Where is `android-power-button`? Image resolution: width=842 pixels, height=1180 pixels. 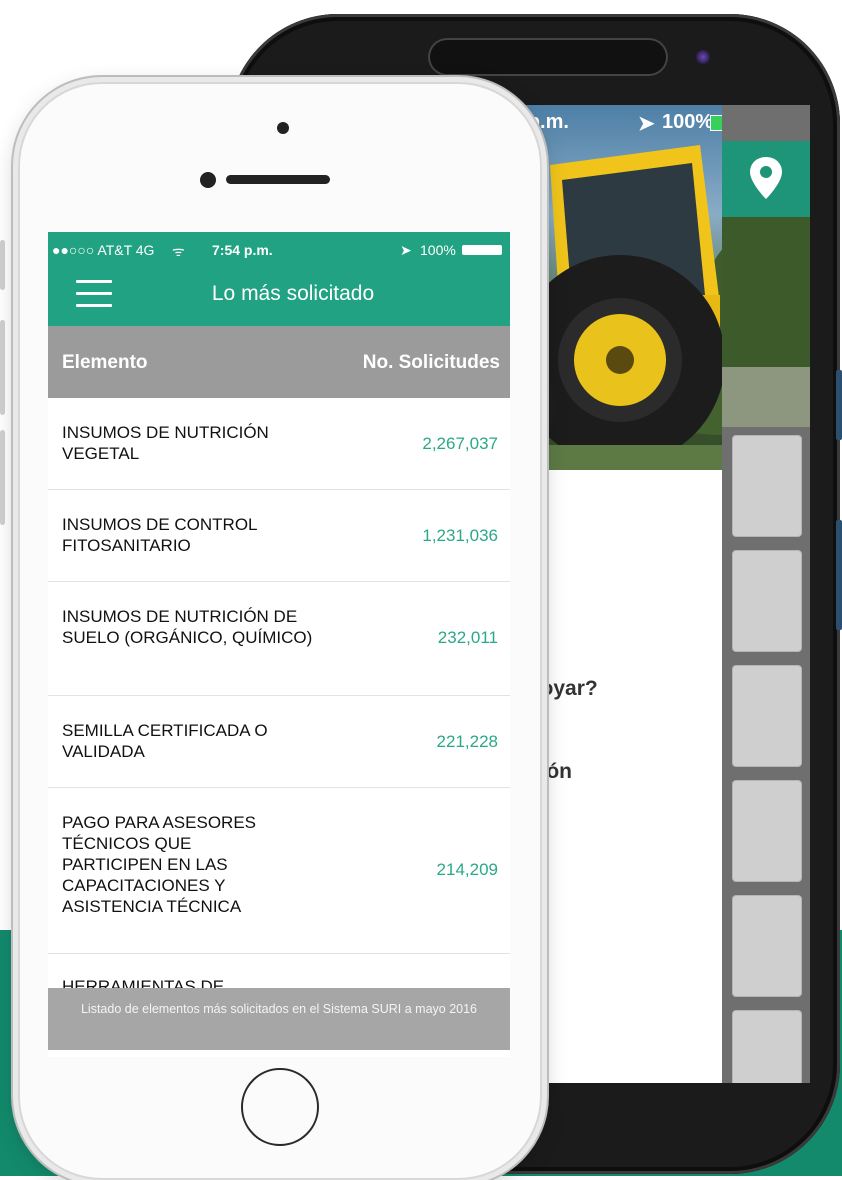 android-power-button is located at coordinates (839, 575).